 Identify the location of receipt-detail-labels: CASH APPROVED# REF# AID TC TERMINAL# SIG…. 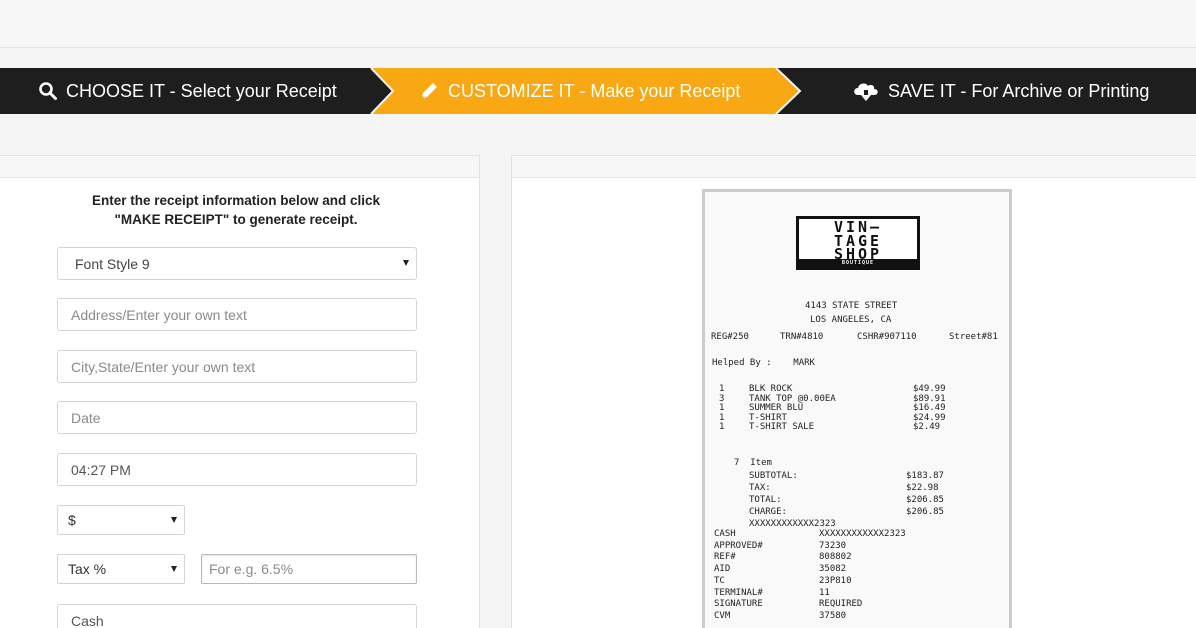
(738, 575).